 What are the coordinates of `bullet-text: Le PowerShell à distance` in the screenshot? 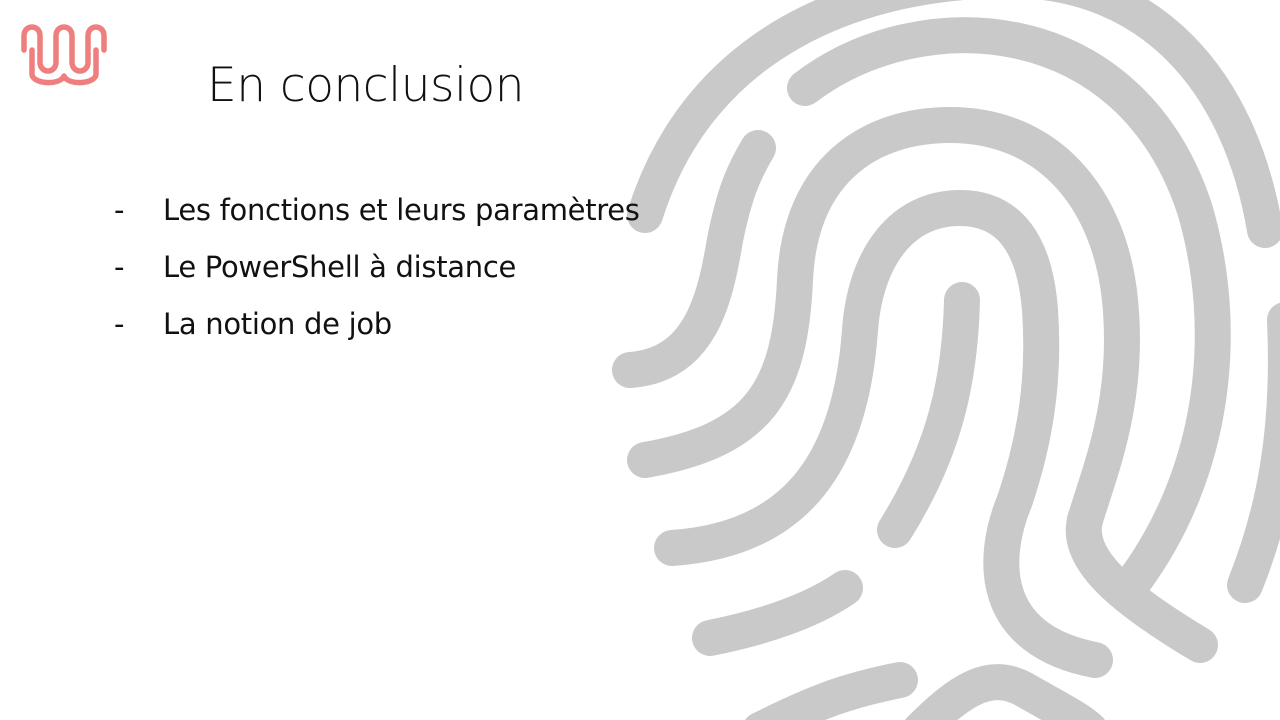 It's located at (340, 267).